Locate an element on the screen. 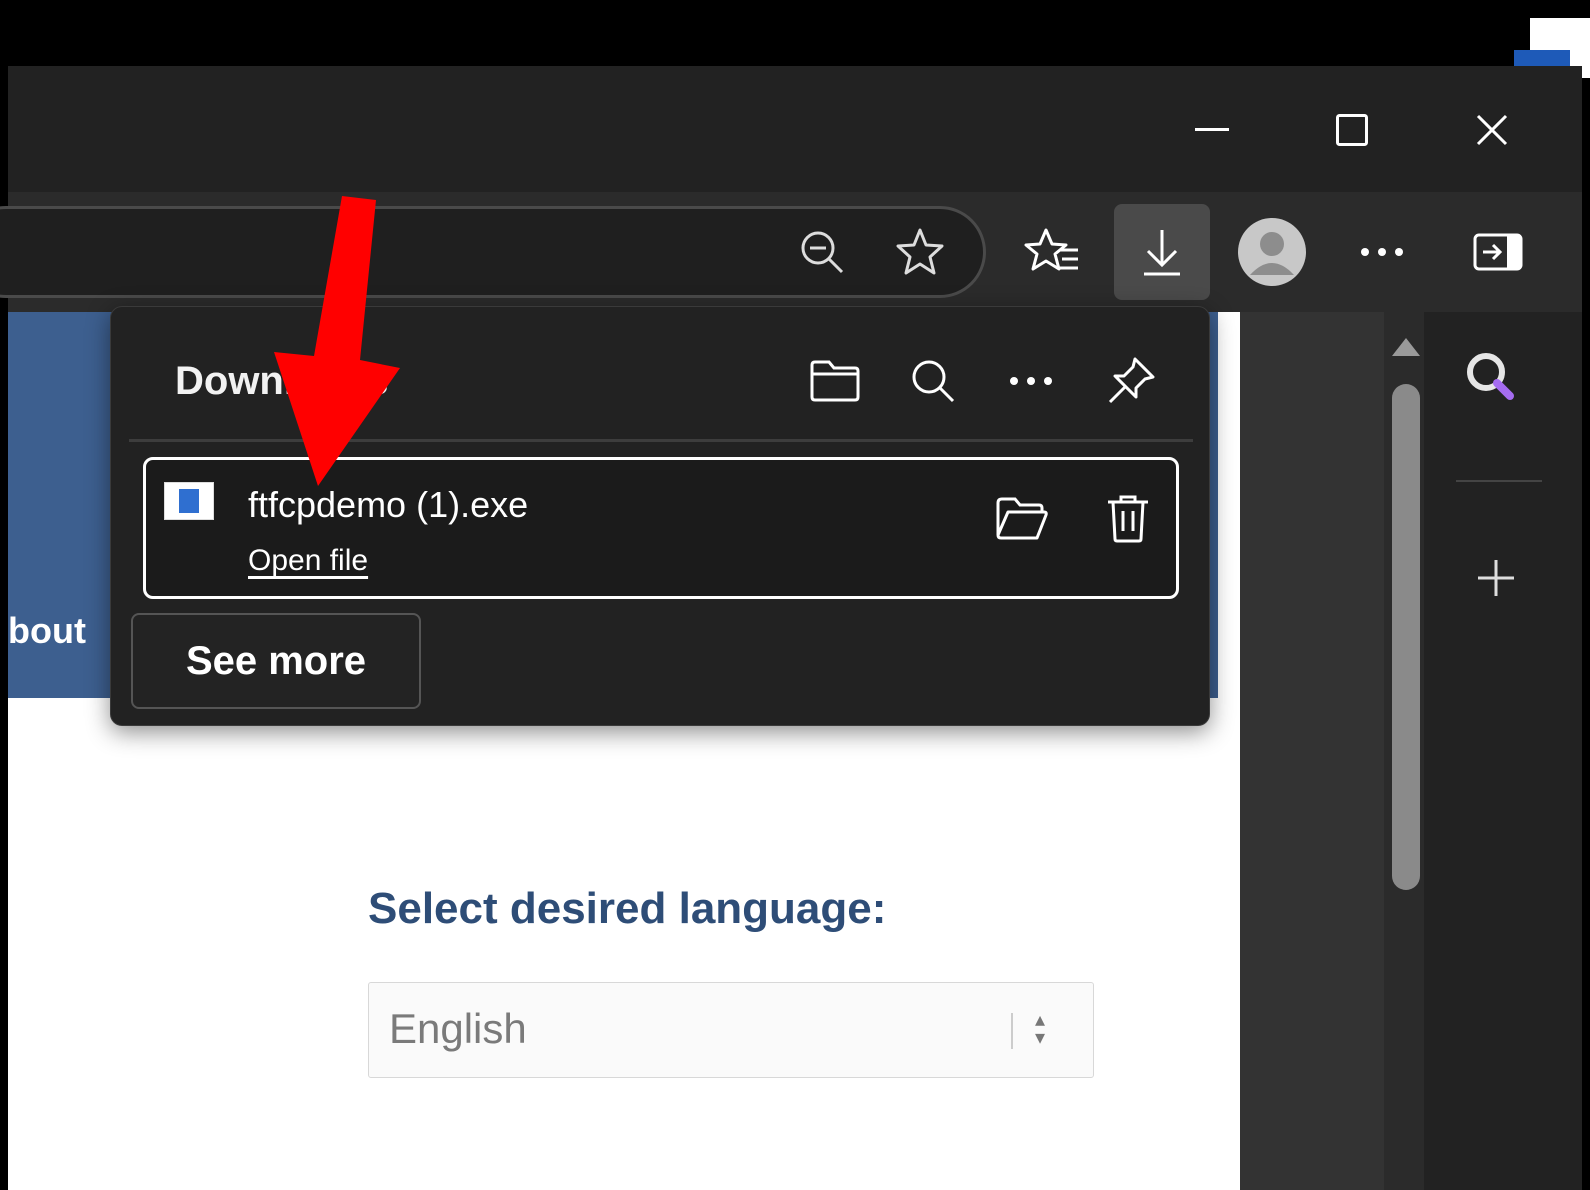  zoom-out-icon is located at coordinates (822, 252).